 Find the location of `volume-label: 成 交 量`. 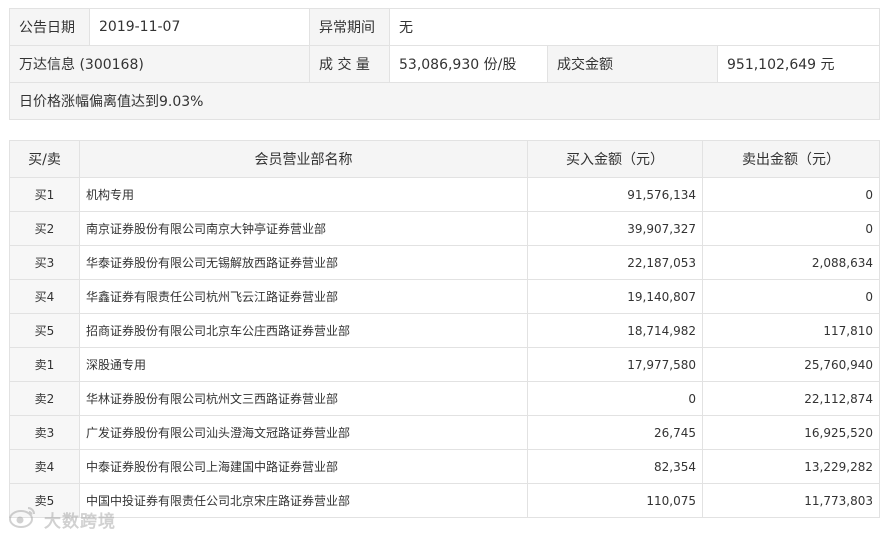

volume-label: 成 交 量 is located at coordinates (349, 64).